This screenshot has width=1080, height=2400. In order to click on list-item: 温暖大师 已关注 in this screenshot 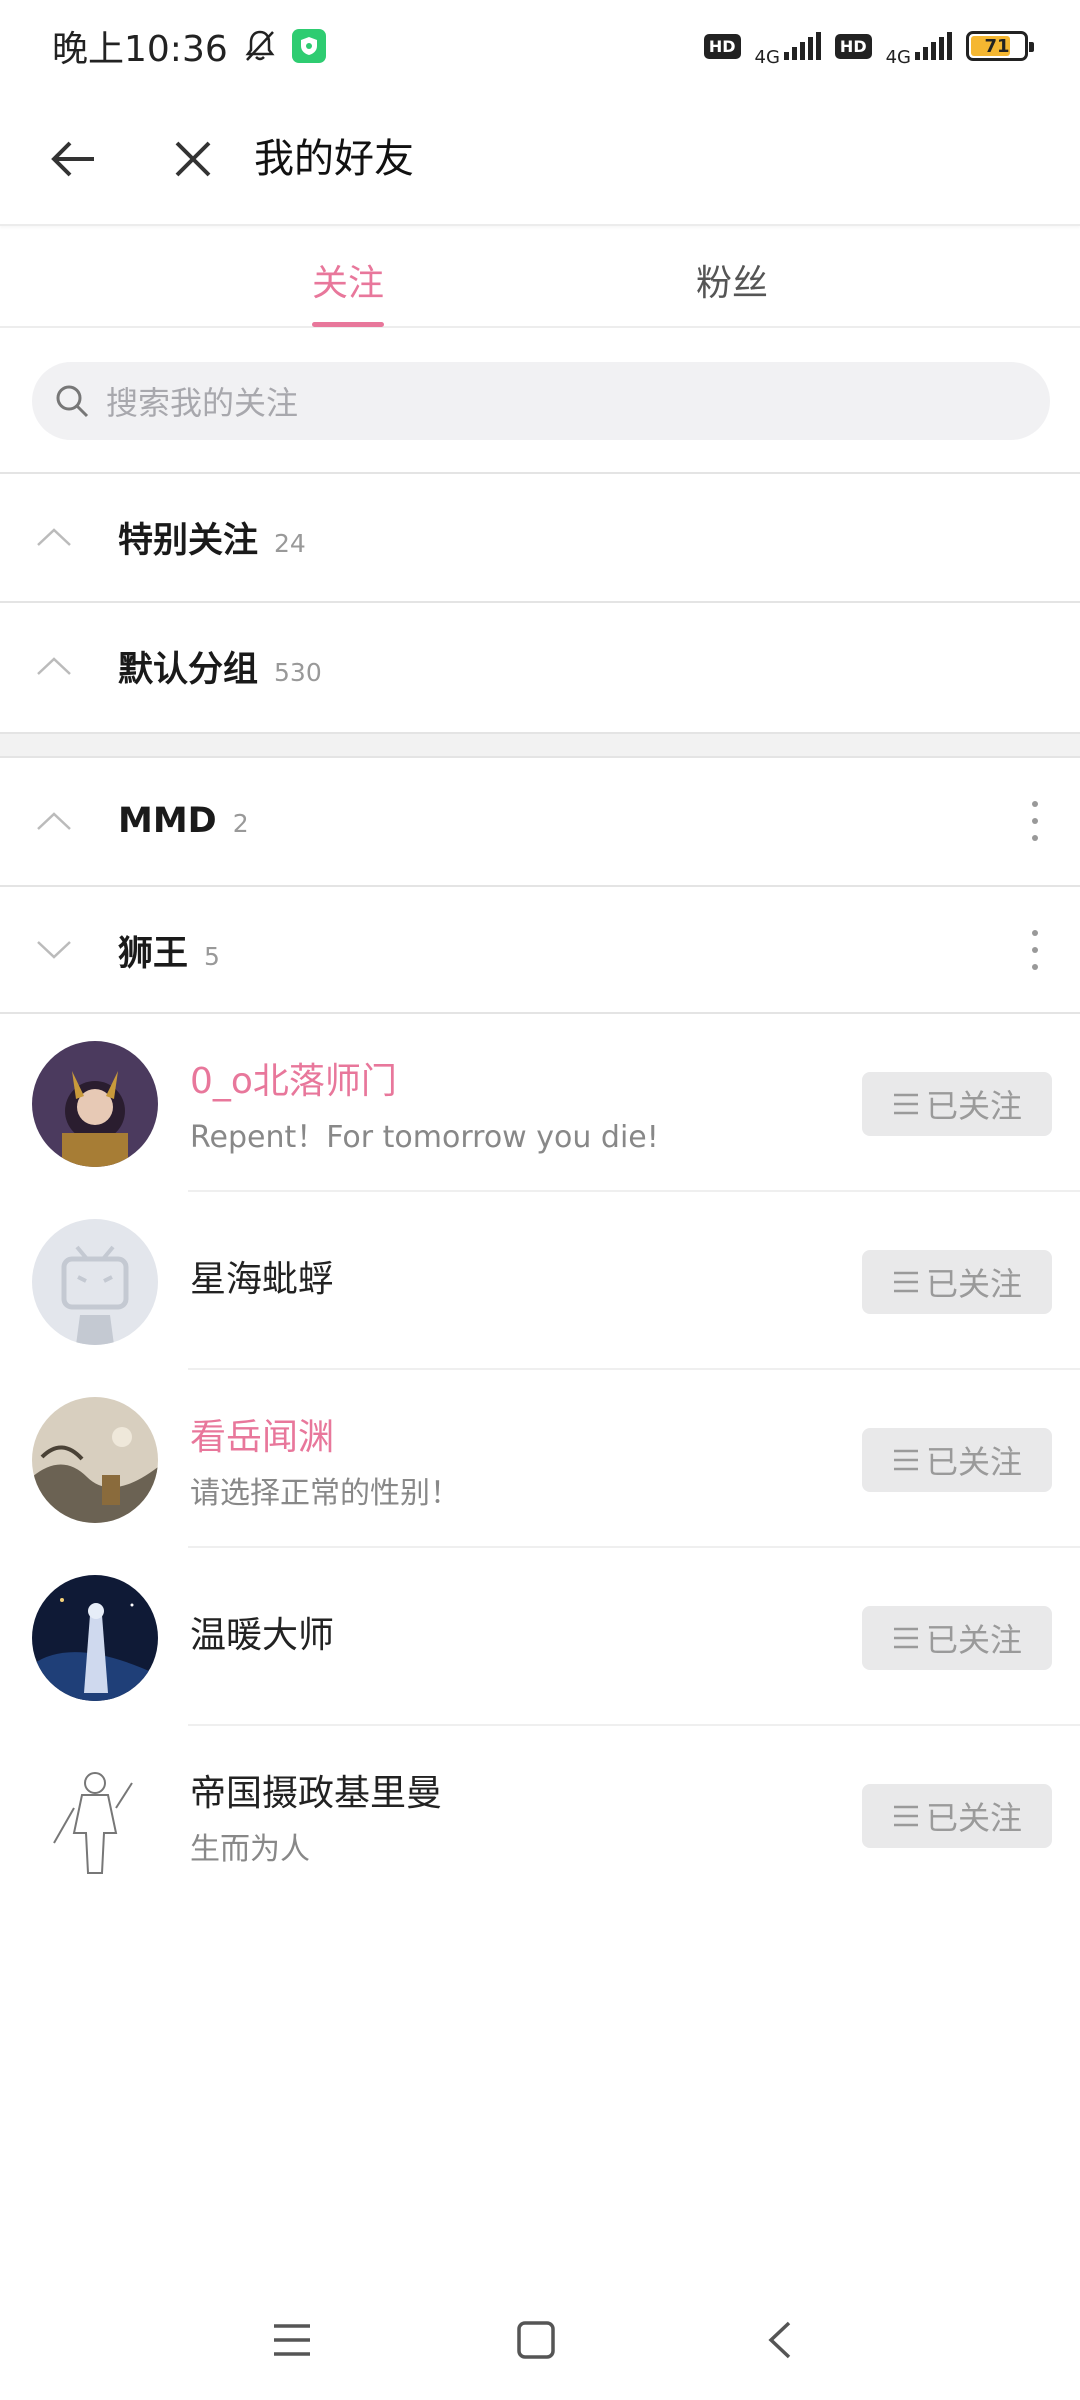, I will do `click(540, 1637)`.